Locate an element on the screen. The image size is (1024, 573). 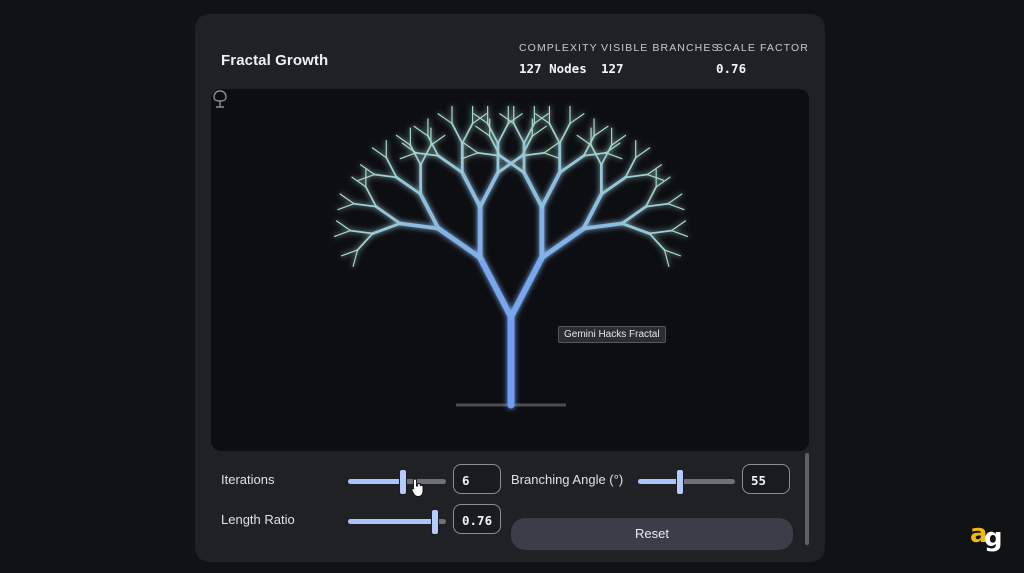
branching-angle-fill is located at coordinates (658, 481).